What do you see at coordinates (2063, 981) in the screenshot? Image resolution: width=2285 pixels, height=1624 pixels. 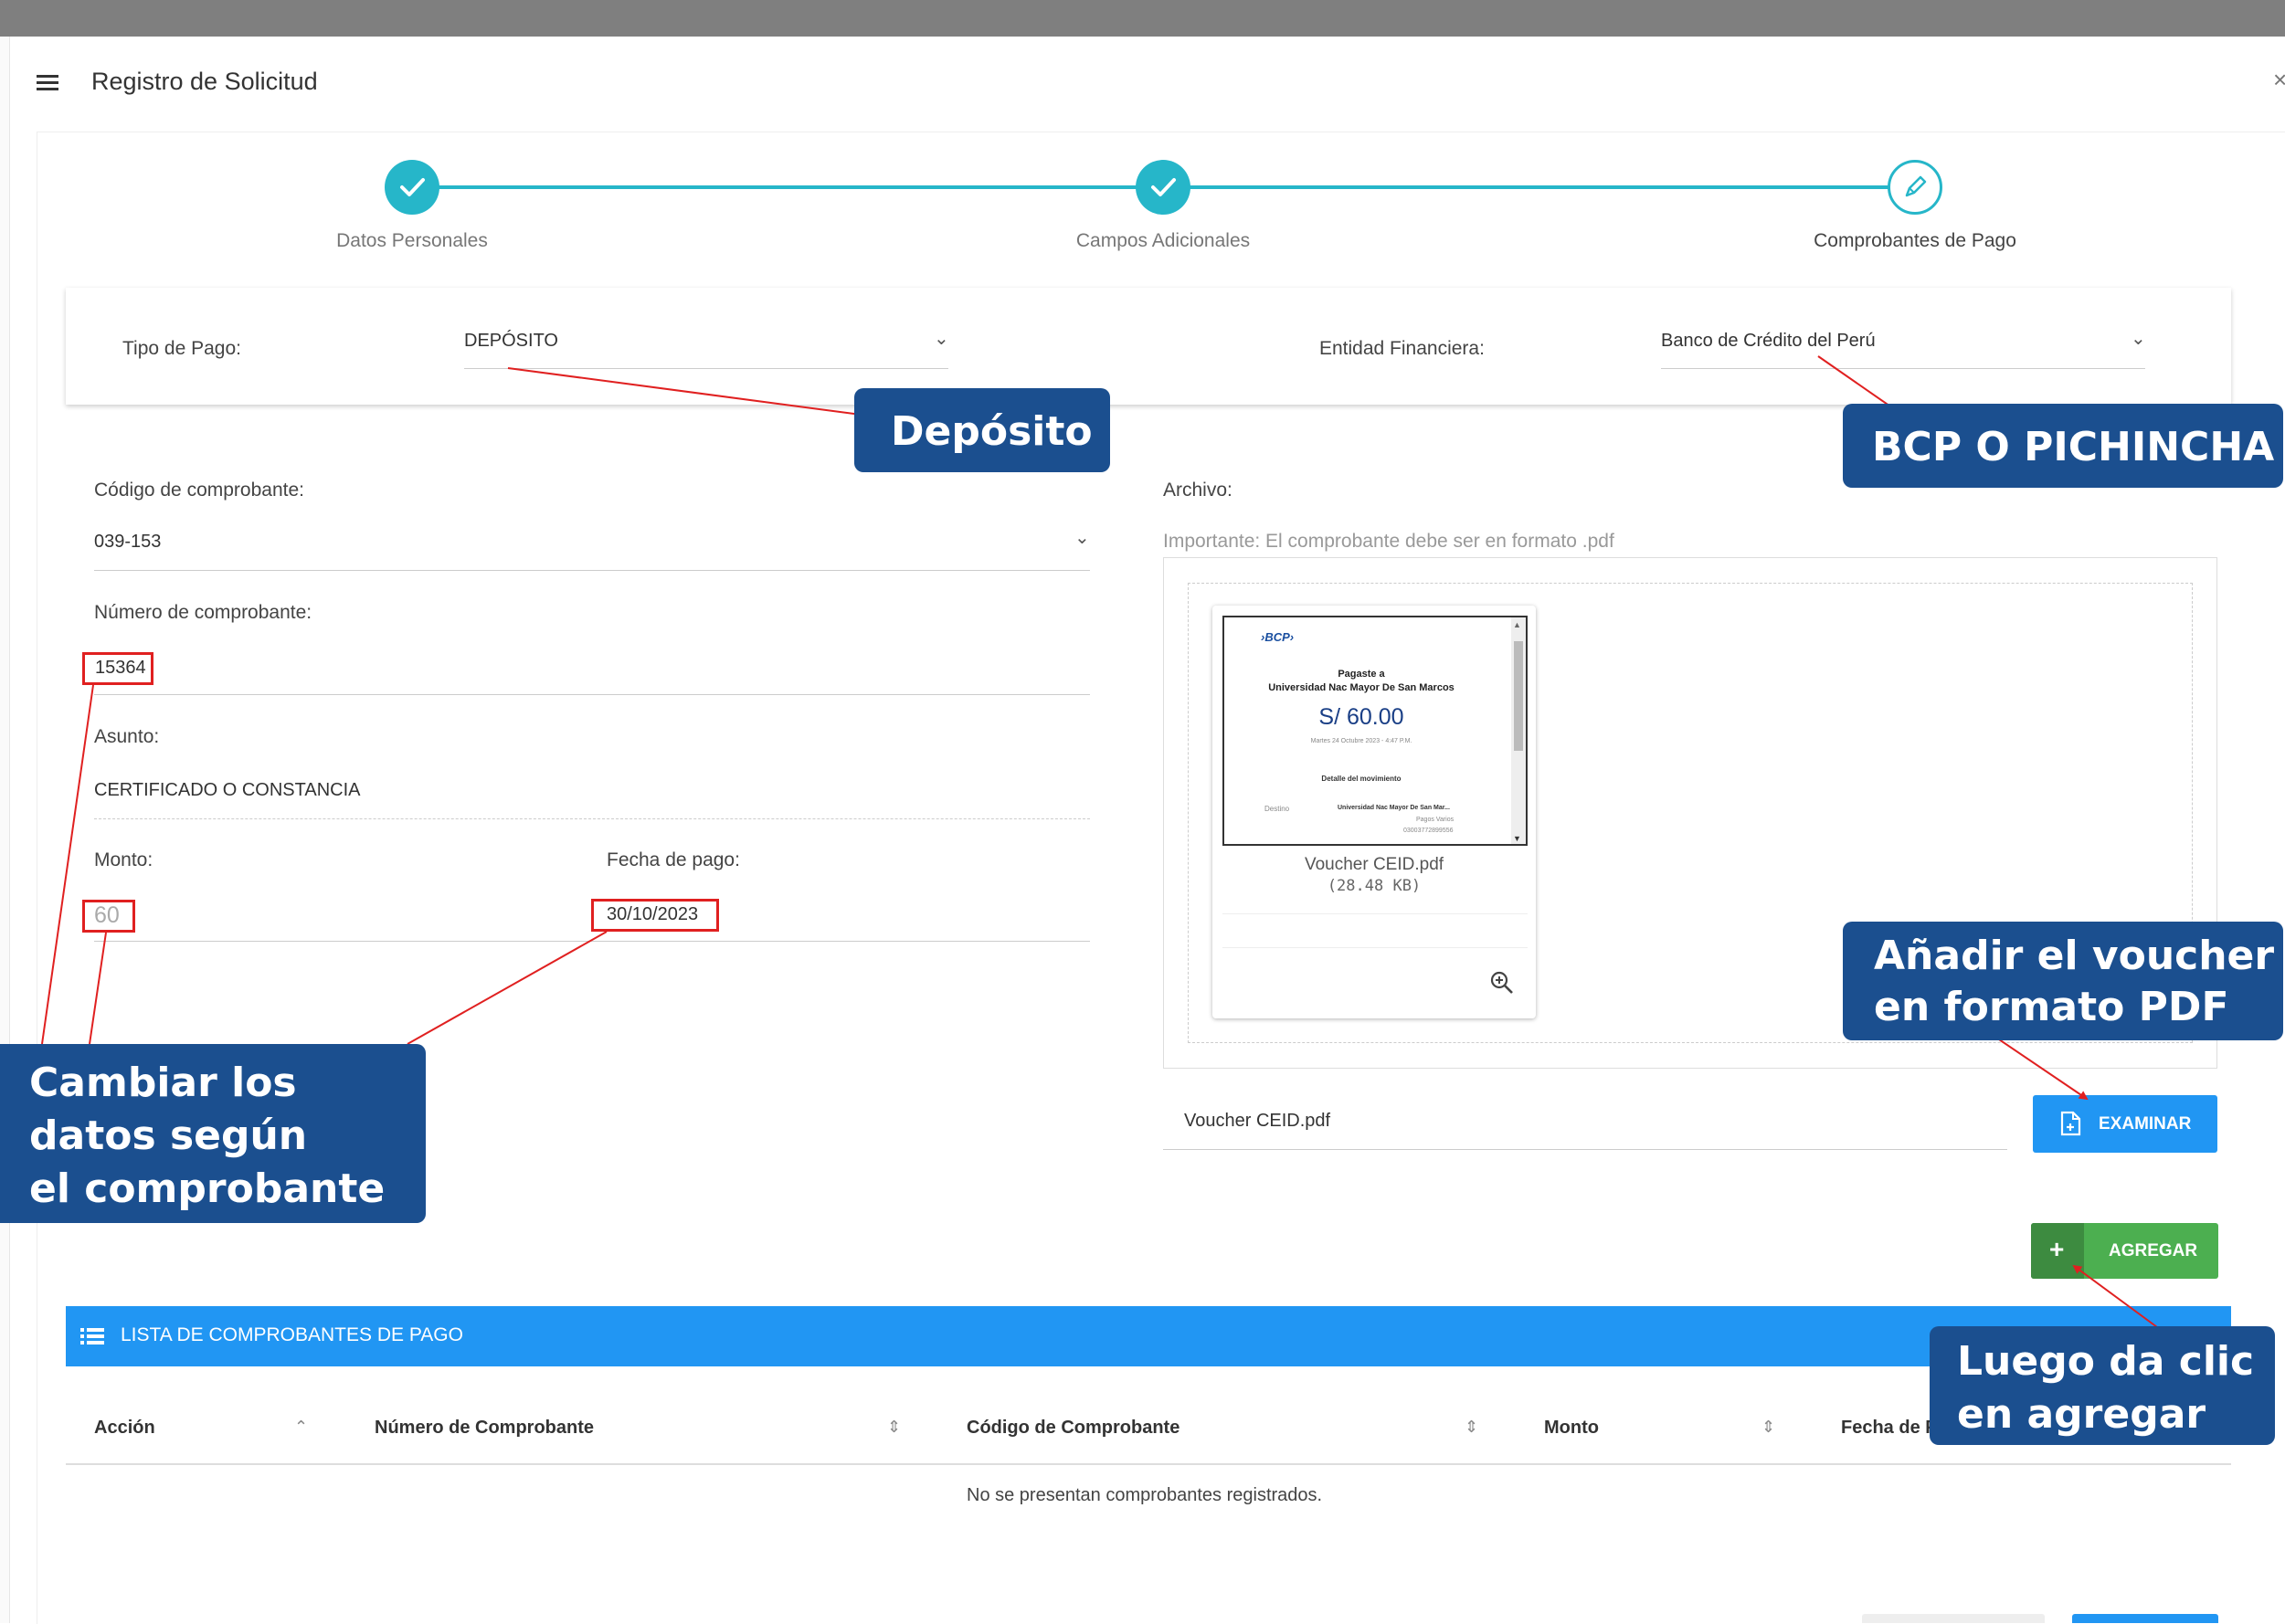 I see `callout-voucher: Añadir el voucher en formato PDF` at bounding box center [2063, 981].